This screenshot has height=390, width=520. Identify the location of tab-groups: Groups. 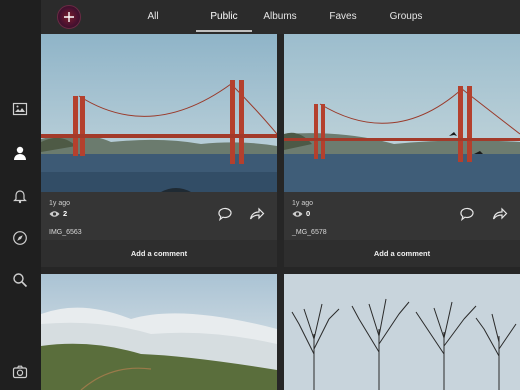
(406, 17).